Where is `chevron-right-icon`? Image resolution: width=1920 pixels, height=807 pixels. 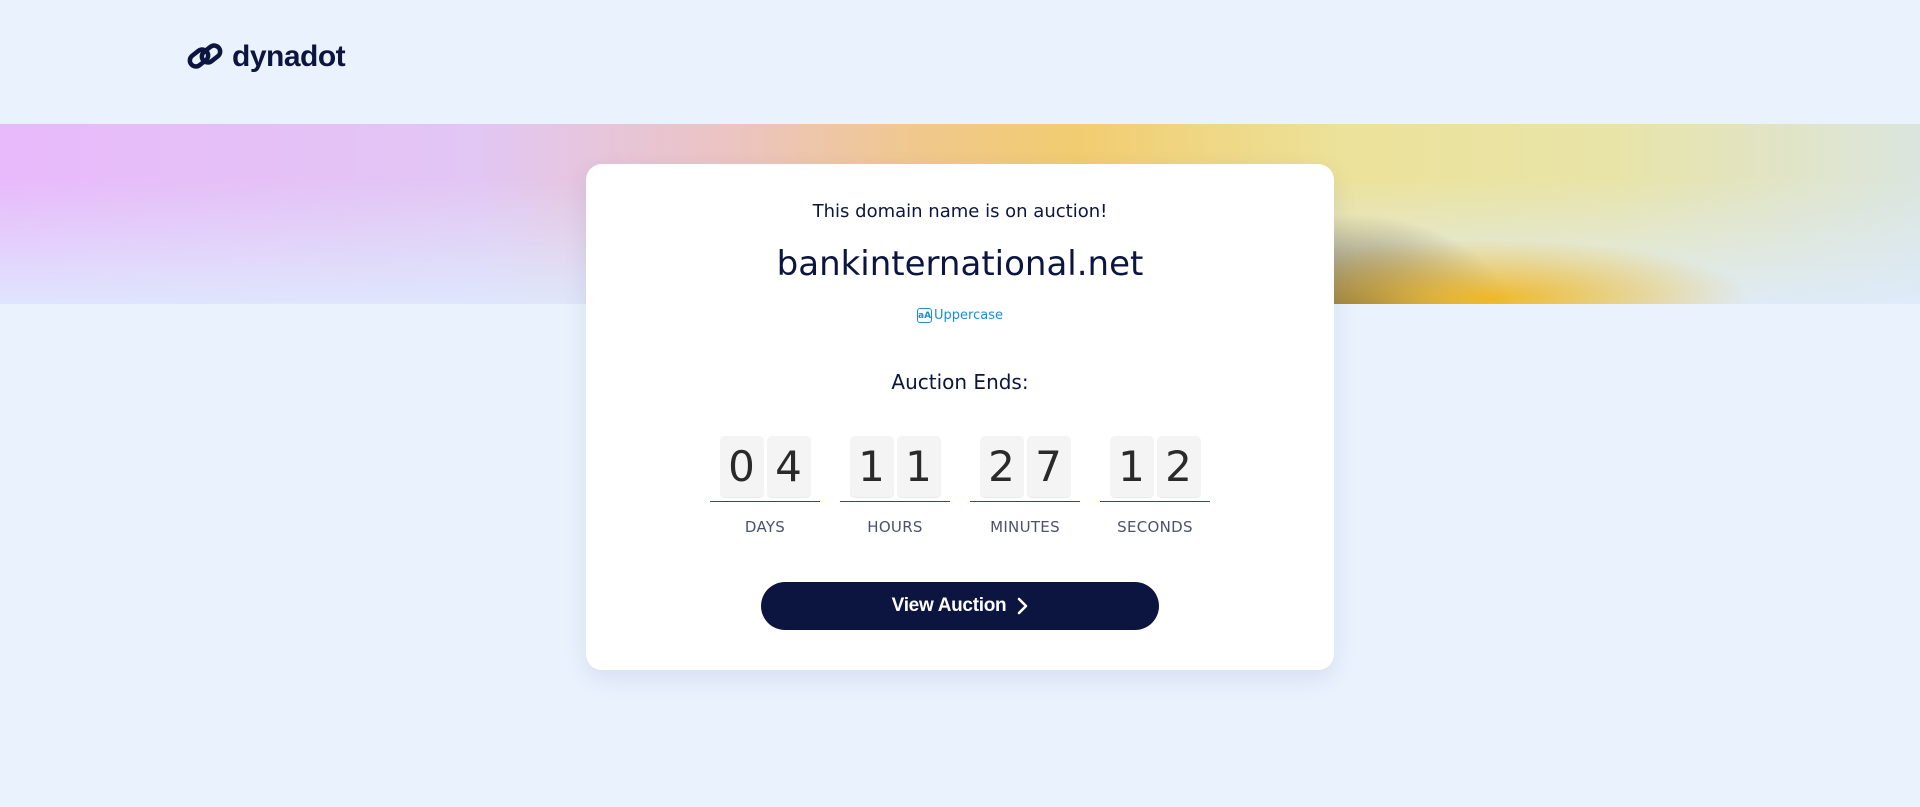
chevron-right-icon is located at coordinates (1022, 606).